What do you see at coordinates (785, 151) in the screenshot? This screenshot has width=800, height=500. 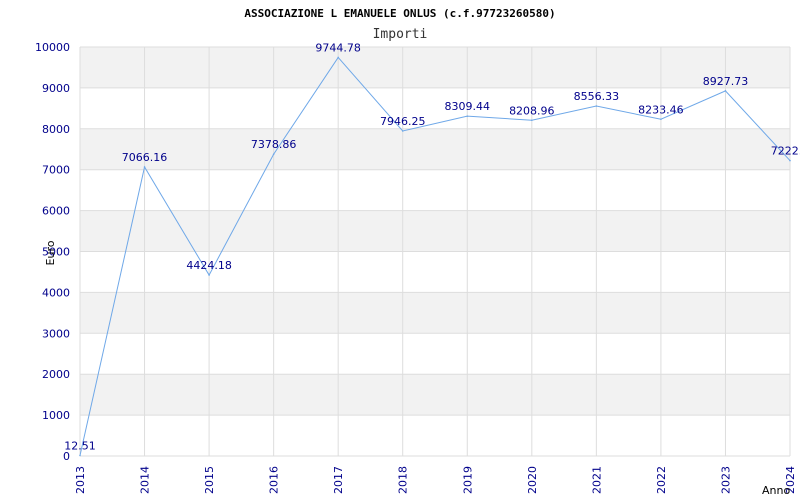 I see `data-label: 7222.8` at bounding box center [785, 151].